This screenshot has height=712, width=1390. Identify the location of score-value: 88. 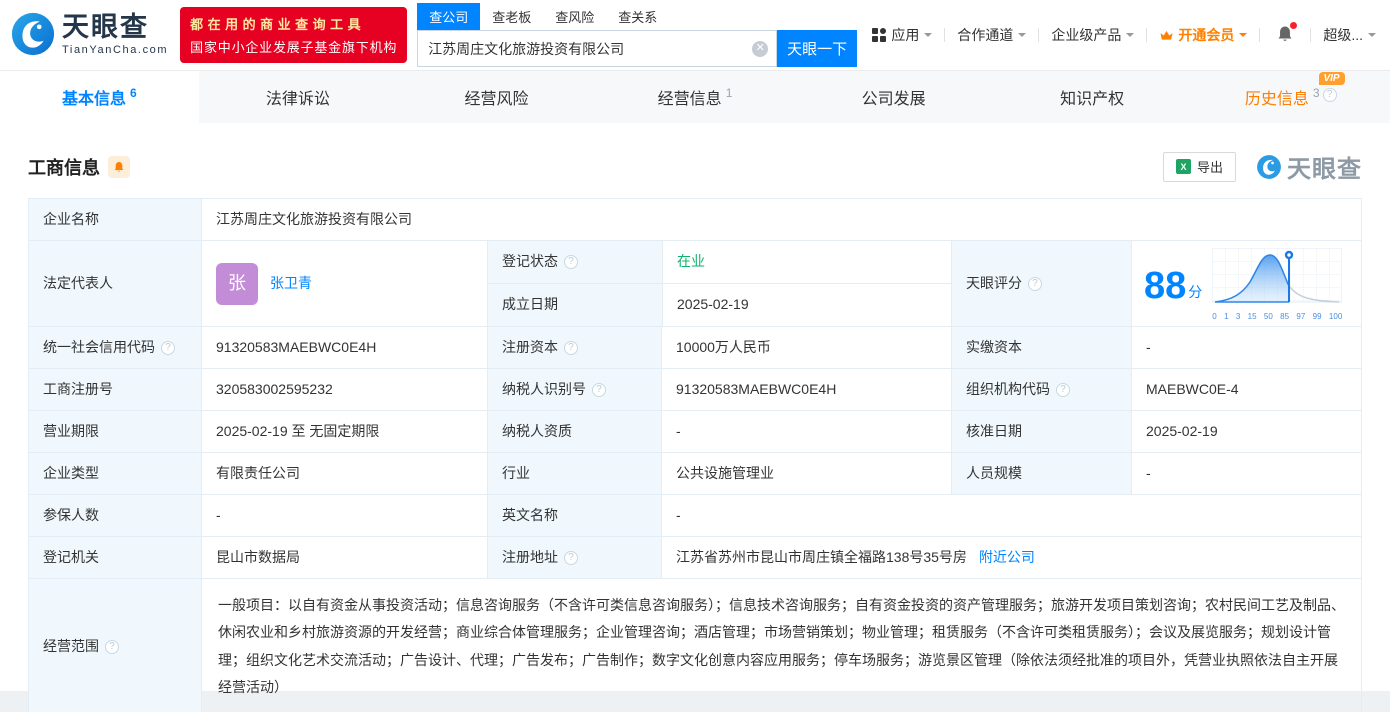
(1165, 285).